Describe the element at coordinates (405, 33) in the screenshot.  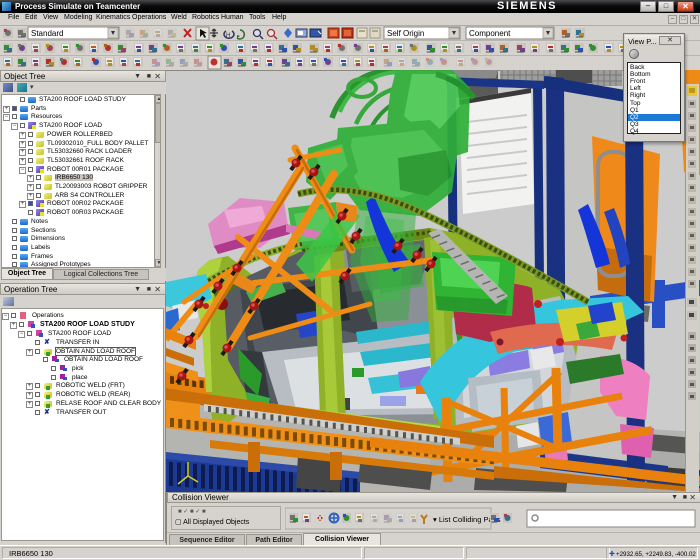
I see `svg-text: Self Origin` at that location.